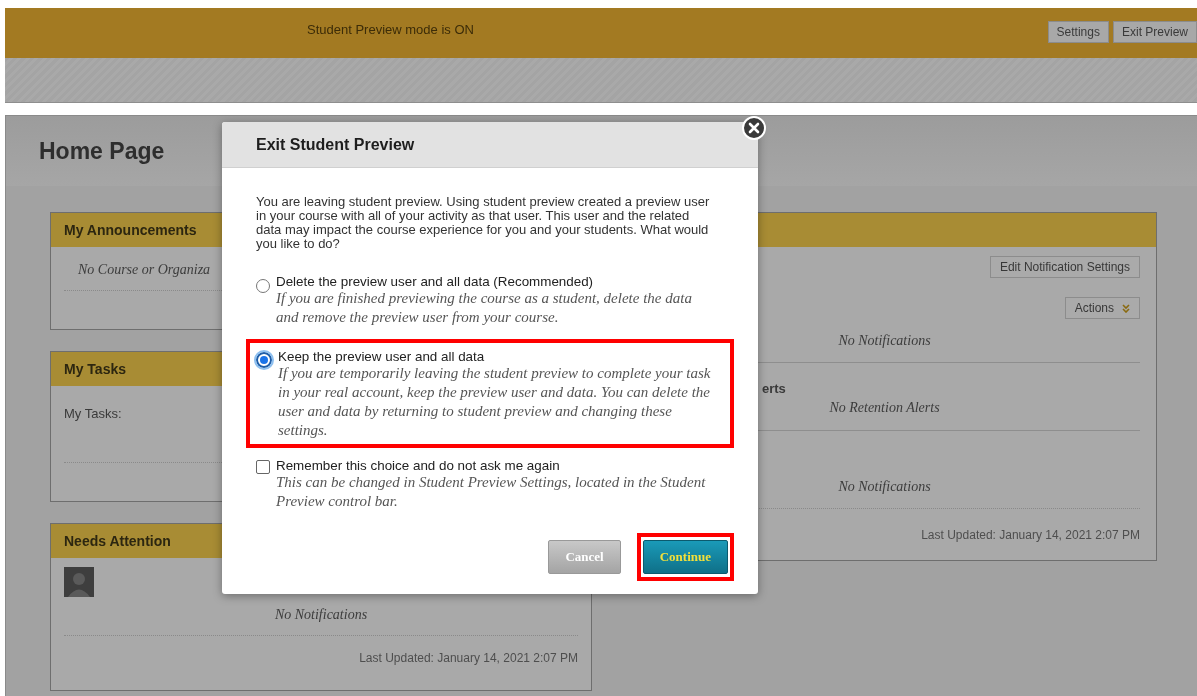 This screenshot has height=696, width=1197. Describe the element at coordinates (1102, 308) in the screenshot. I see `actions-button: Actions` at that location.